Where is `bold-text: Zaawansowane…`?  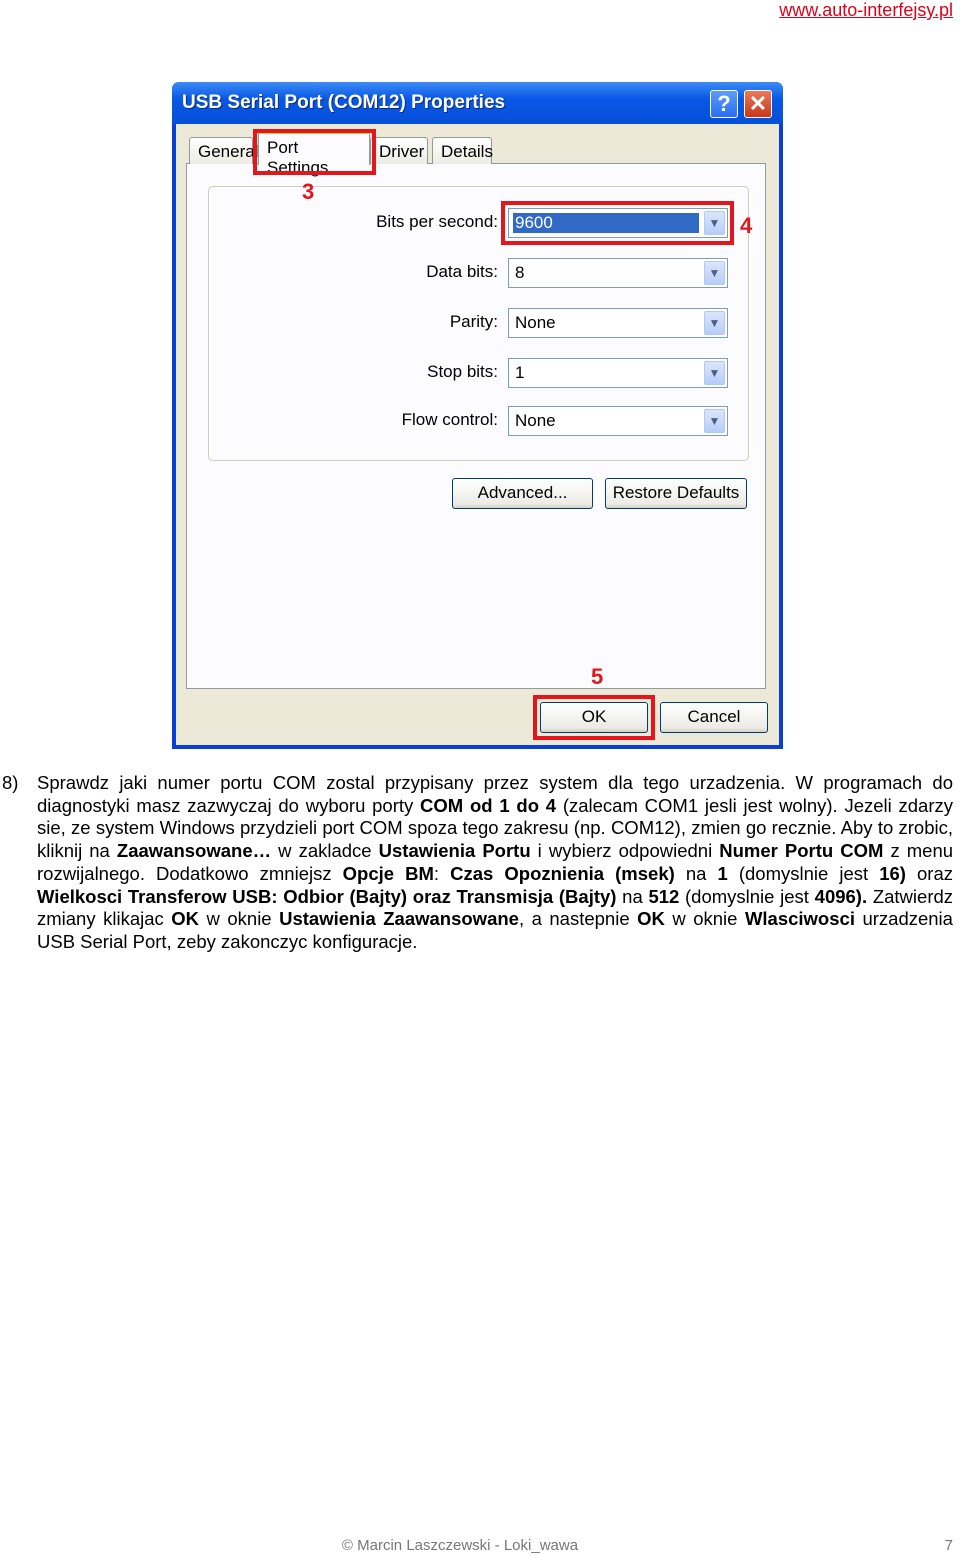 bold-text: Zaawansowane… is located at coordinates (194, 851).